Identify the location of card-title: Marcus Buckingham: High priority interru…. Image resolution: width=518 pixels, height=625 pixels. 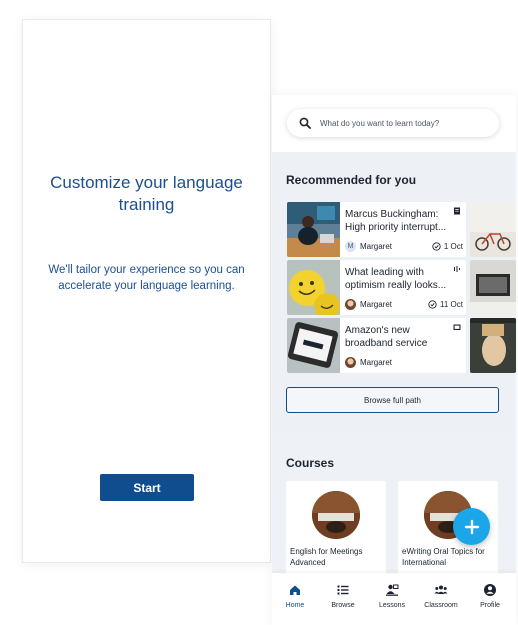
(396, 221).